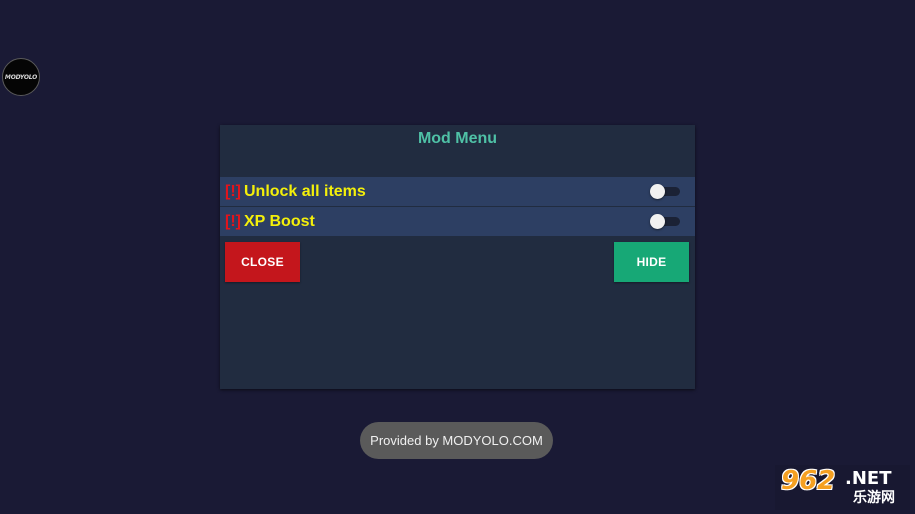  What do you see at coordinates (456, 440) in the screenshot?
I see `toast-message: Provided by MODYOLO.COM` at bounding box center [456, 440].